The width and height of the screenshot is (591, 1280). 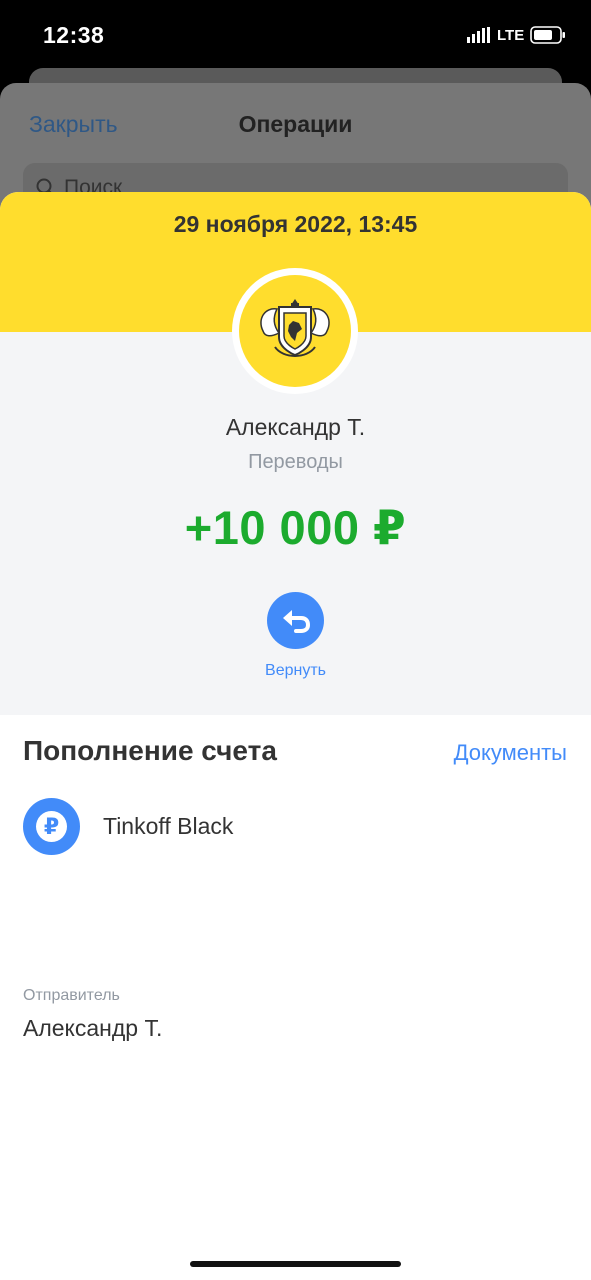 What do you see at coordinates (74, 35) in the screenshot?
I see `status-time: 12:38` at bounding box center [74, 35].